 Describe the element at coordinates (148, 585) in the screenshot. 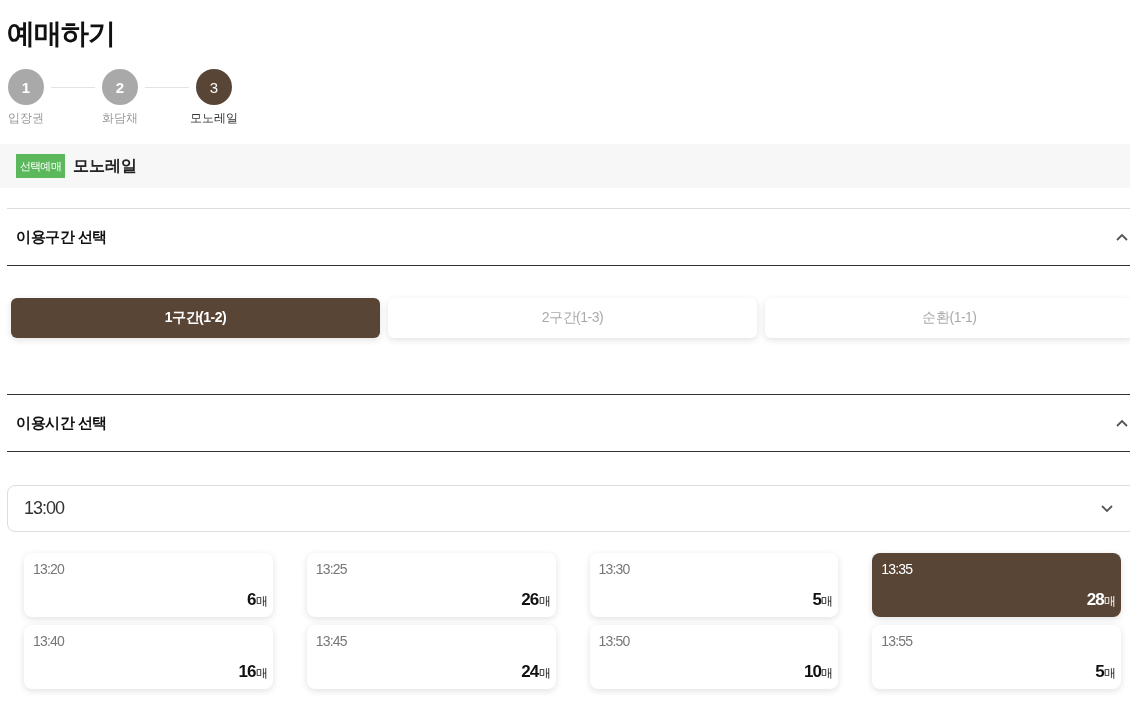

I see `time-slot-card: 13:20 6매` at that location.